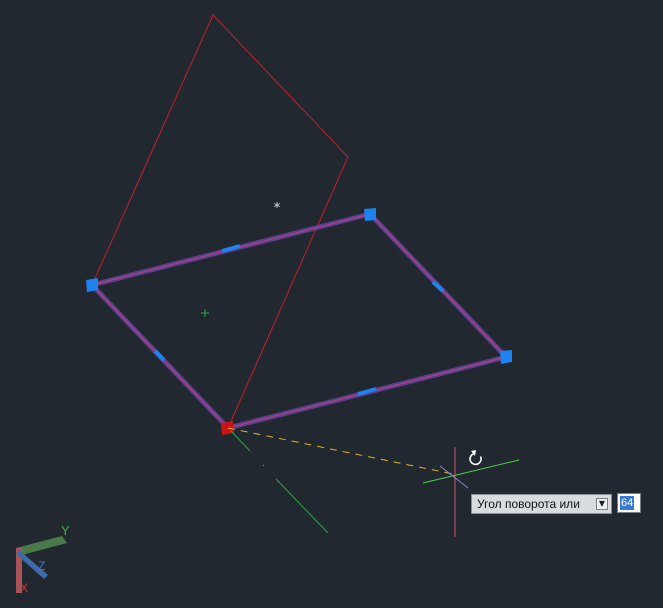  Describe the element at coordinates (506, 357) in the screenshot. I see `corner-grip-right` at that location.